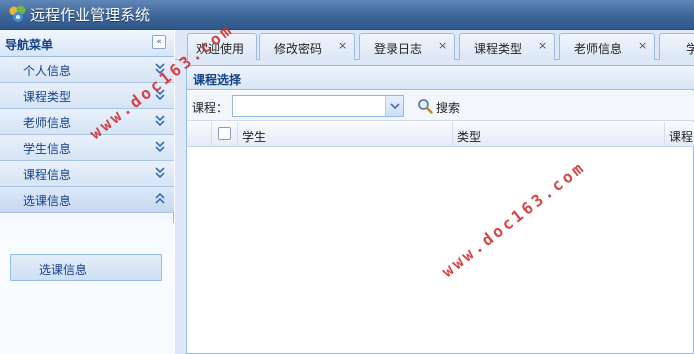  Describe the element at coordinates (17, 13) in the screenshot. I see `app-logo-icon` at that location.